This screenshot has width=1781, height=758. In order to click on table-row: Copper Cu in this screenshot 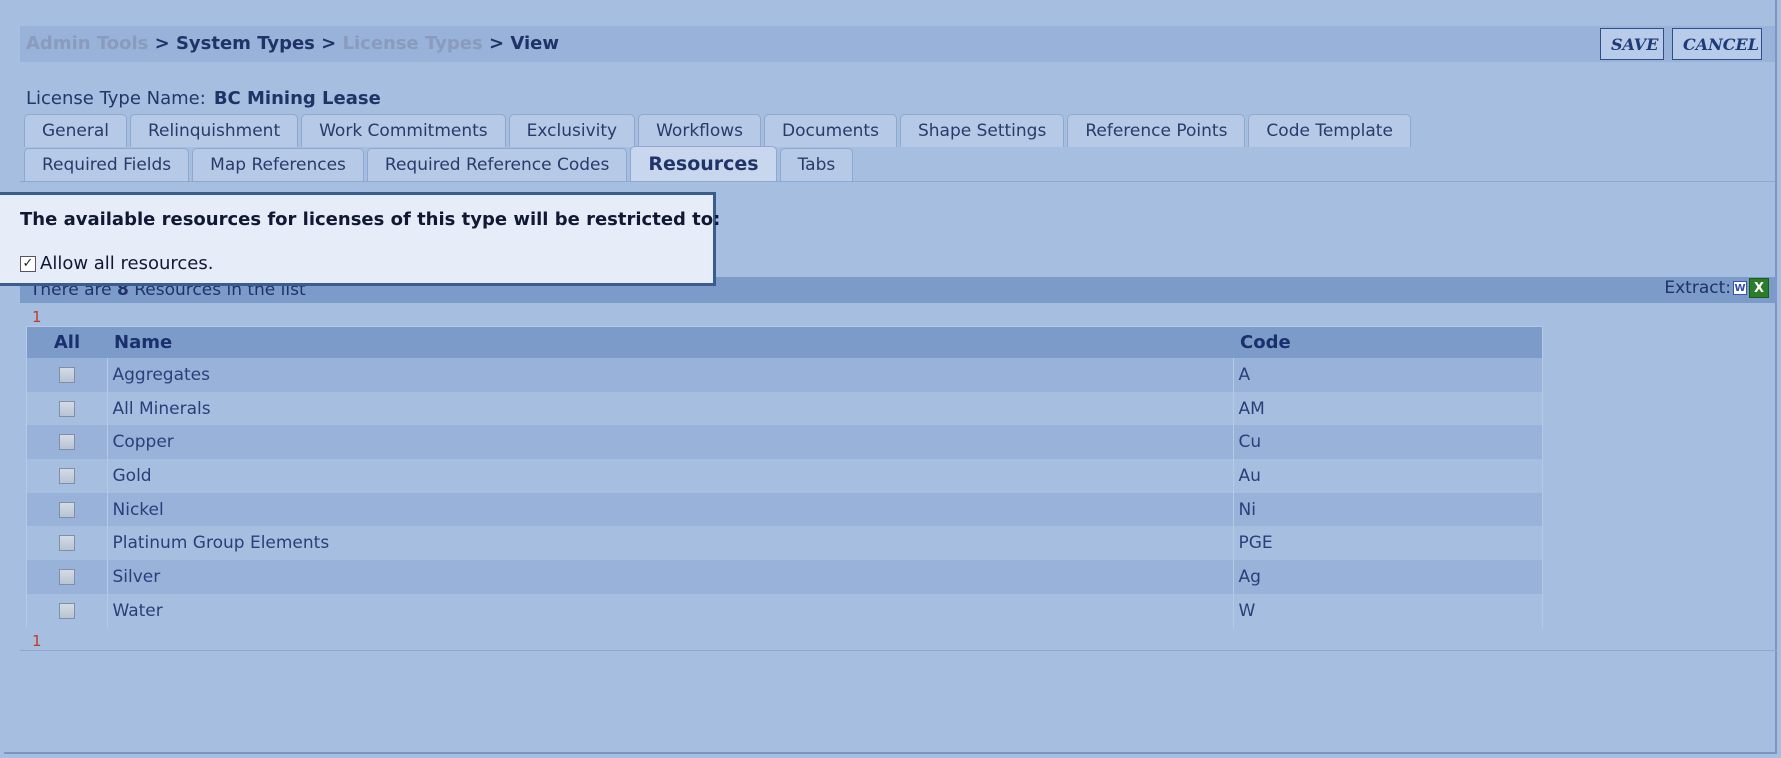, I will do `click(784, 442)`.